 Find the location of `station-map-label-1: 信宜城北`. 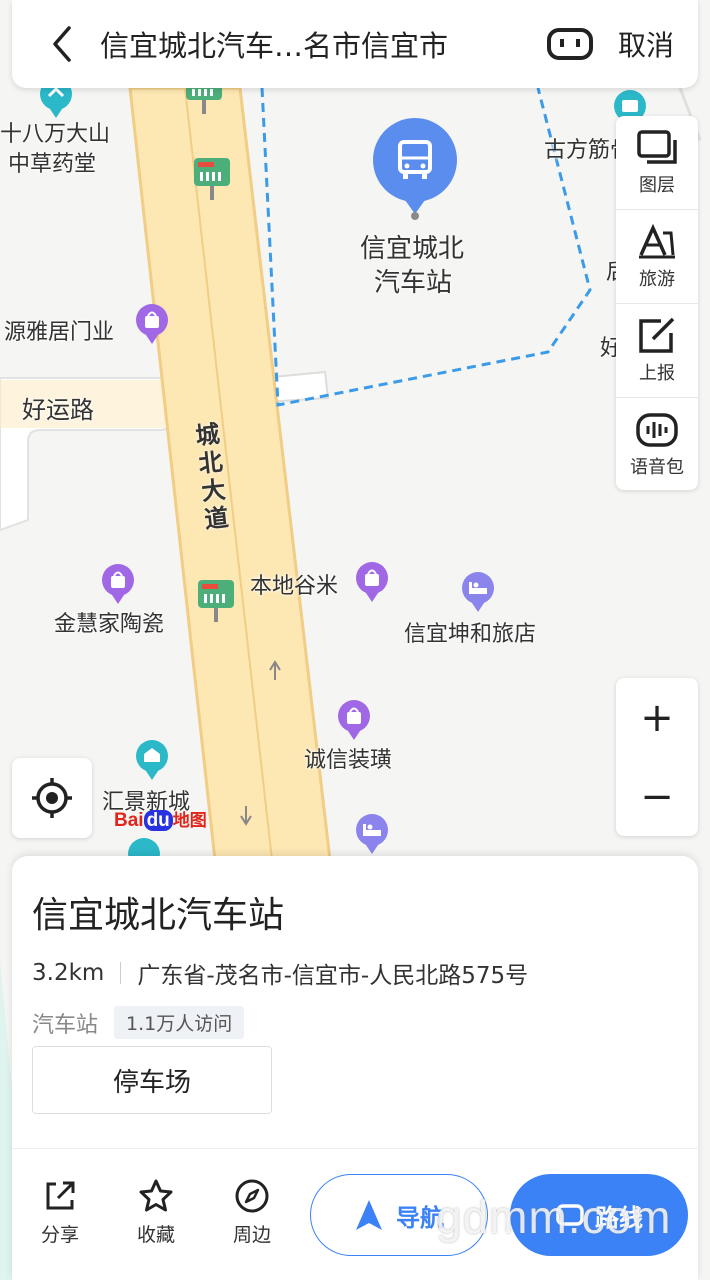

station-map-label-1: 信宜城北 is located at coordinates (412, 249).